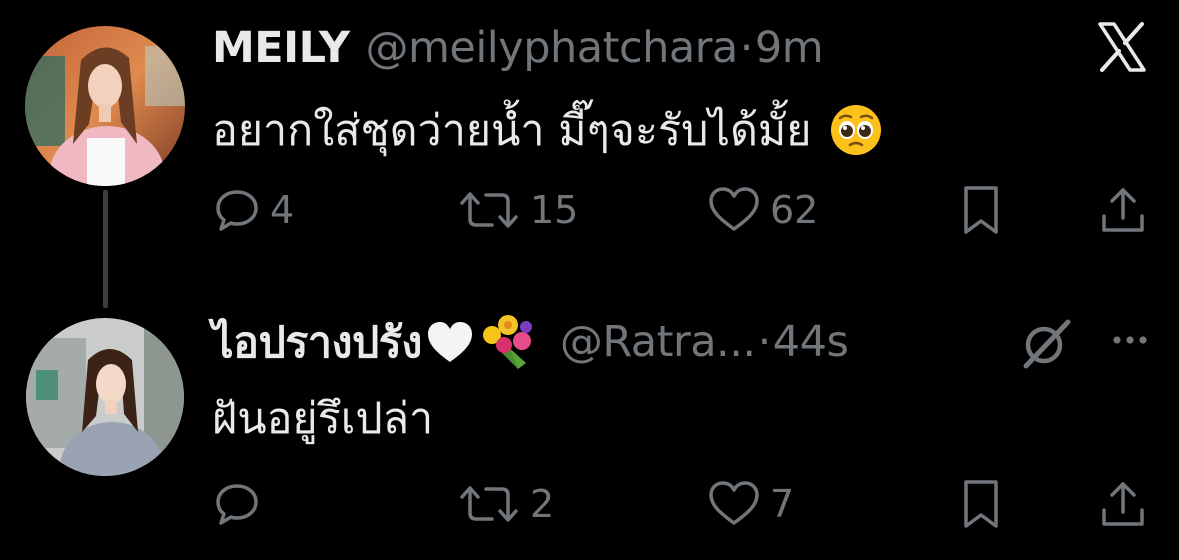  Describe the element at coordinates (510, 342) in the screenshot. I see `bouquet-emoji` at that location.